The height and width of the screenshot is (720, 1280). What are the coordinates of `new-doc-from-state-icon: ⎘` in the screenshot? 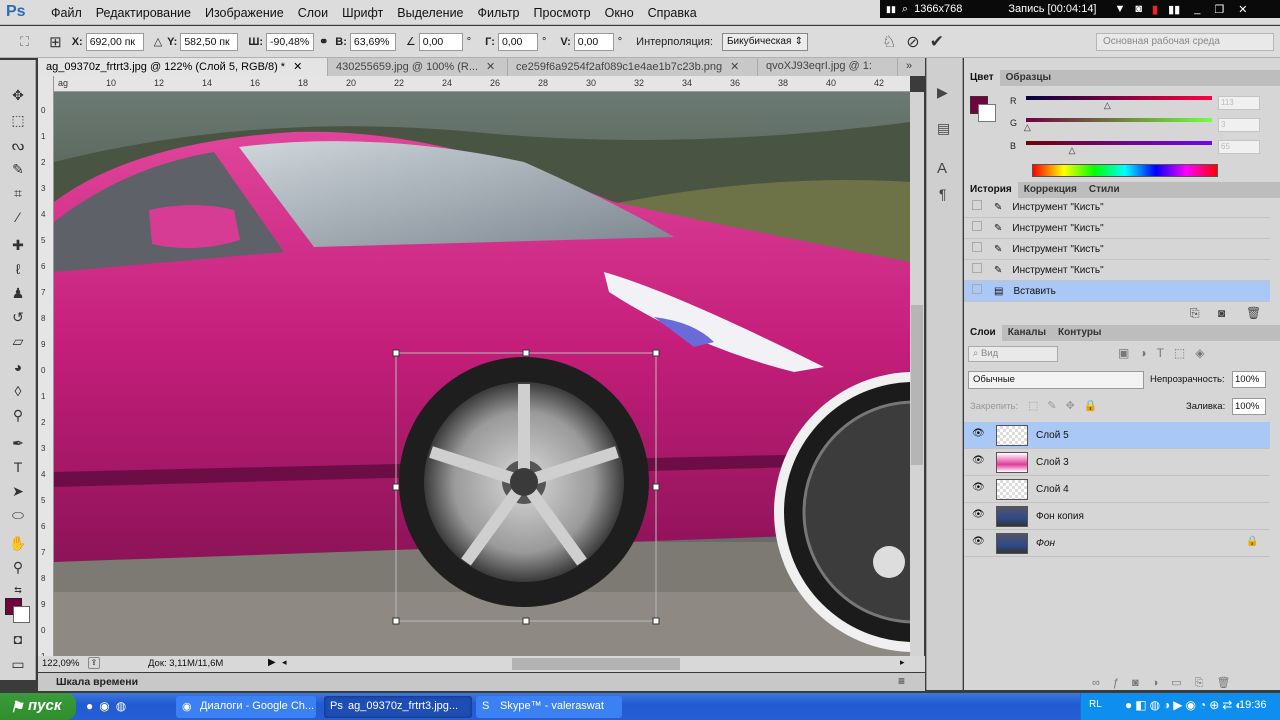 It's located at (1195, 313).